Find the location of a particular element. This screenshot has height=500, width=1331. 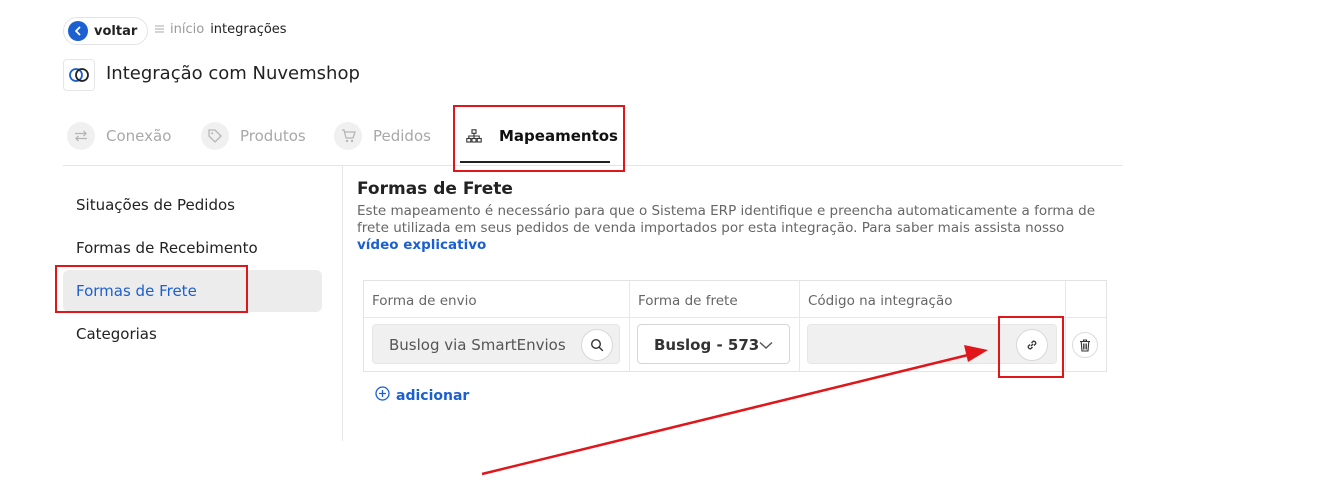

tab-label: Pedidos is located at coordinates (402, 136).